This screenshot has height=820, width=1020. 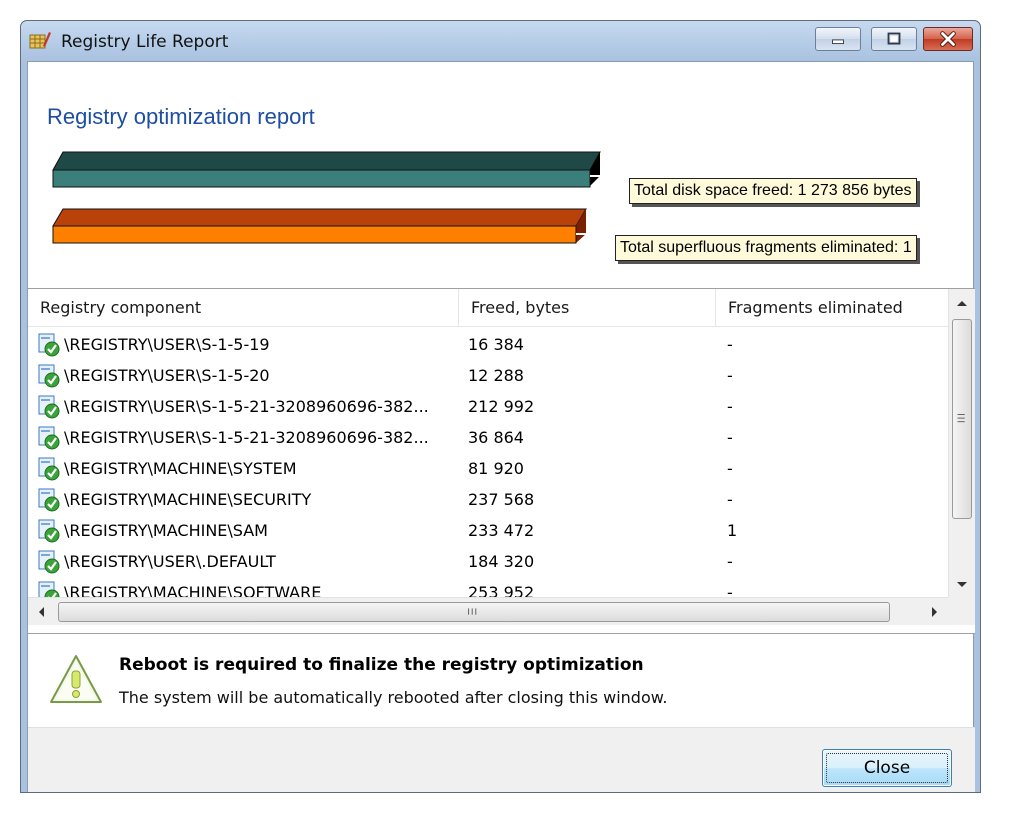 What do you see at coordinates (40, 40) in the screenshot?
I see `registry-app-icon` at bounding box center [40, 40].